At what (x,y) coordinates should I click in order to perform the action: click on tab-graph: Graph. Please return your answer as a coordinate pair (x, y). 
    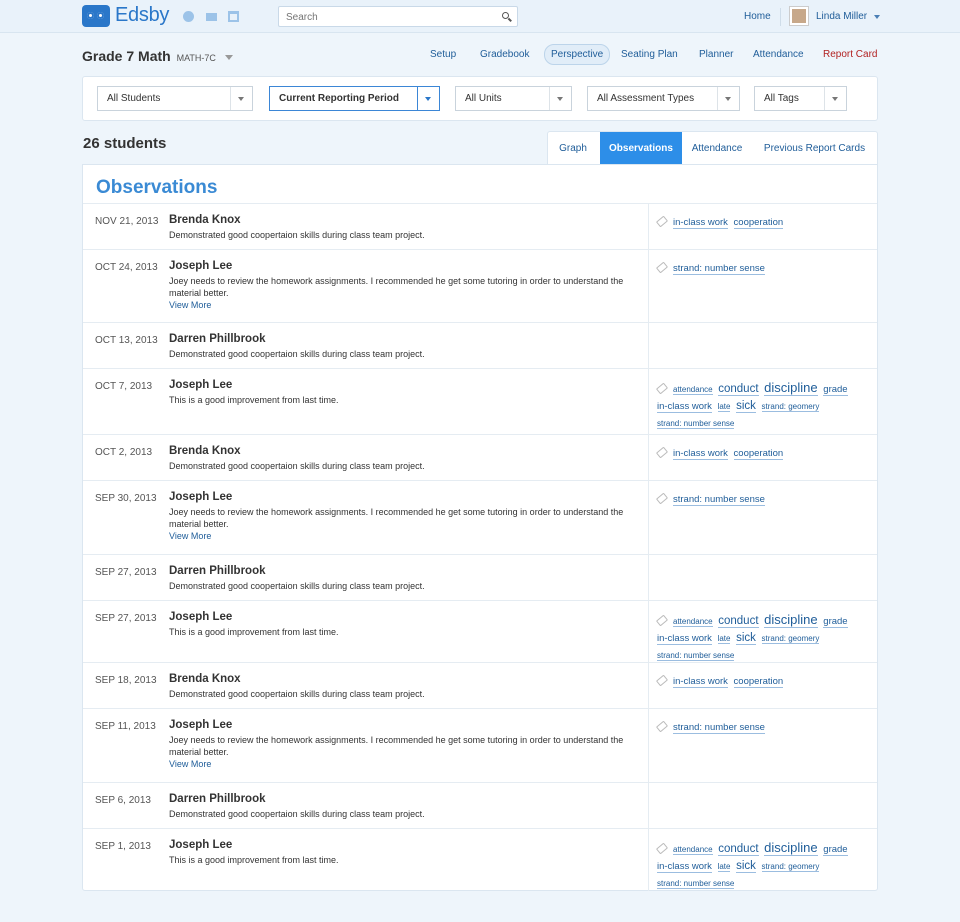
    Looking at the image, I should click on (573, 149).